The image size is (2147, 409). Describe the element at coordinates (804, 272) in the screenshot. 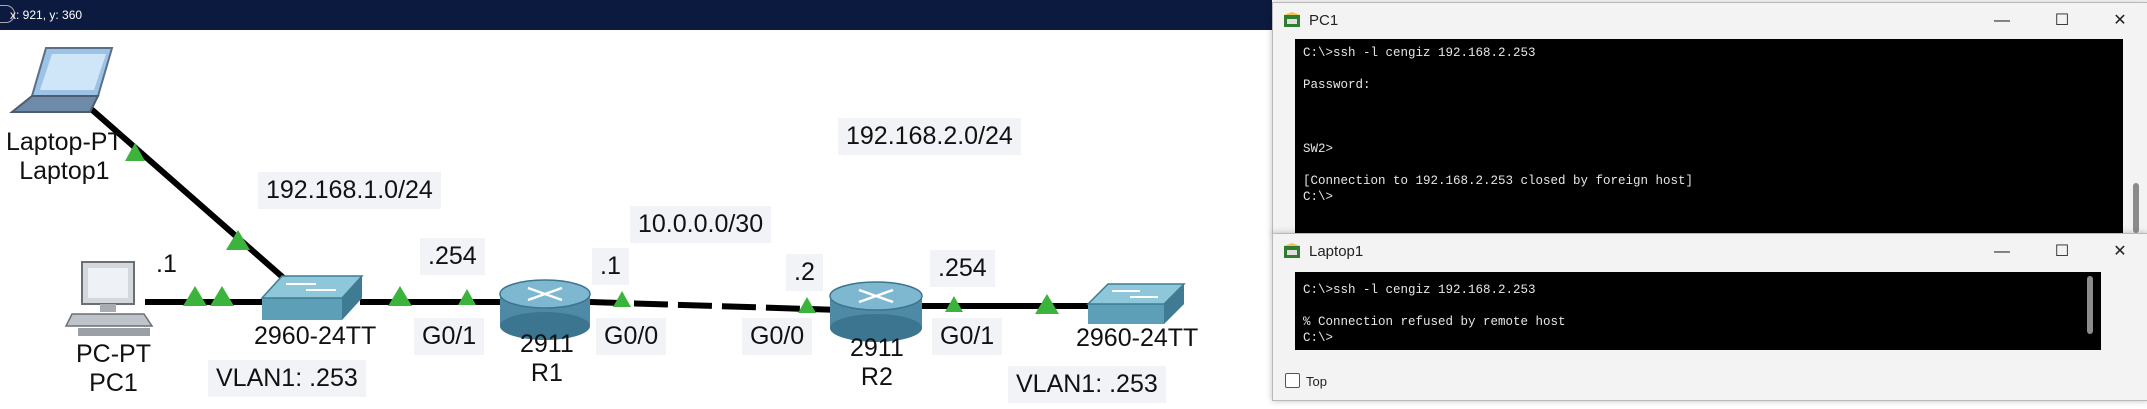

I see `r2-g00-ip-label: .2` at that location.